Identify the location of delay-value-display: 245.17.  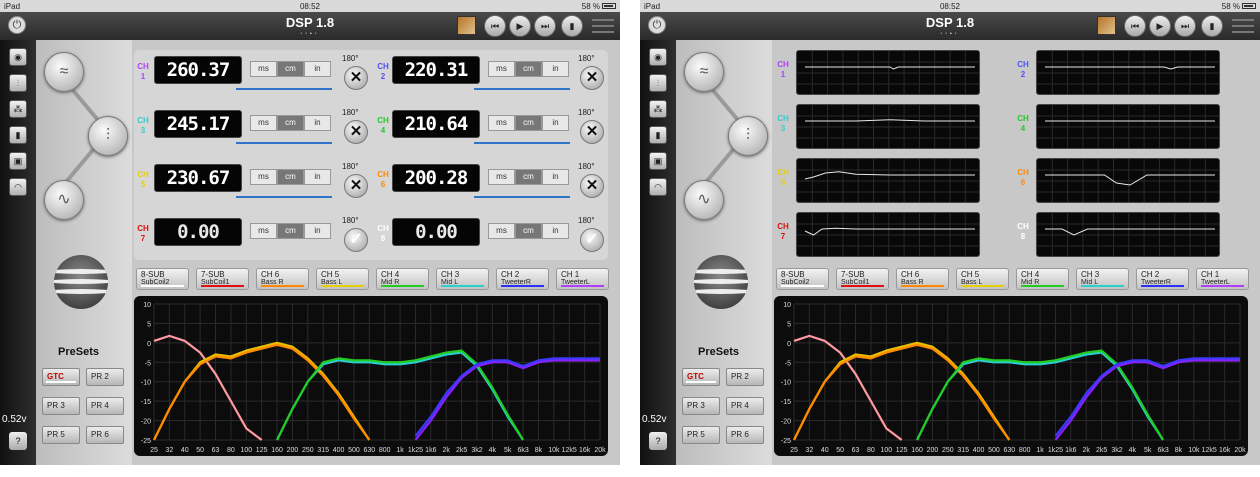
(198, 124).